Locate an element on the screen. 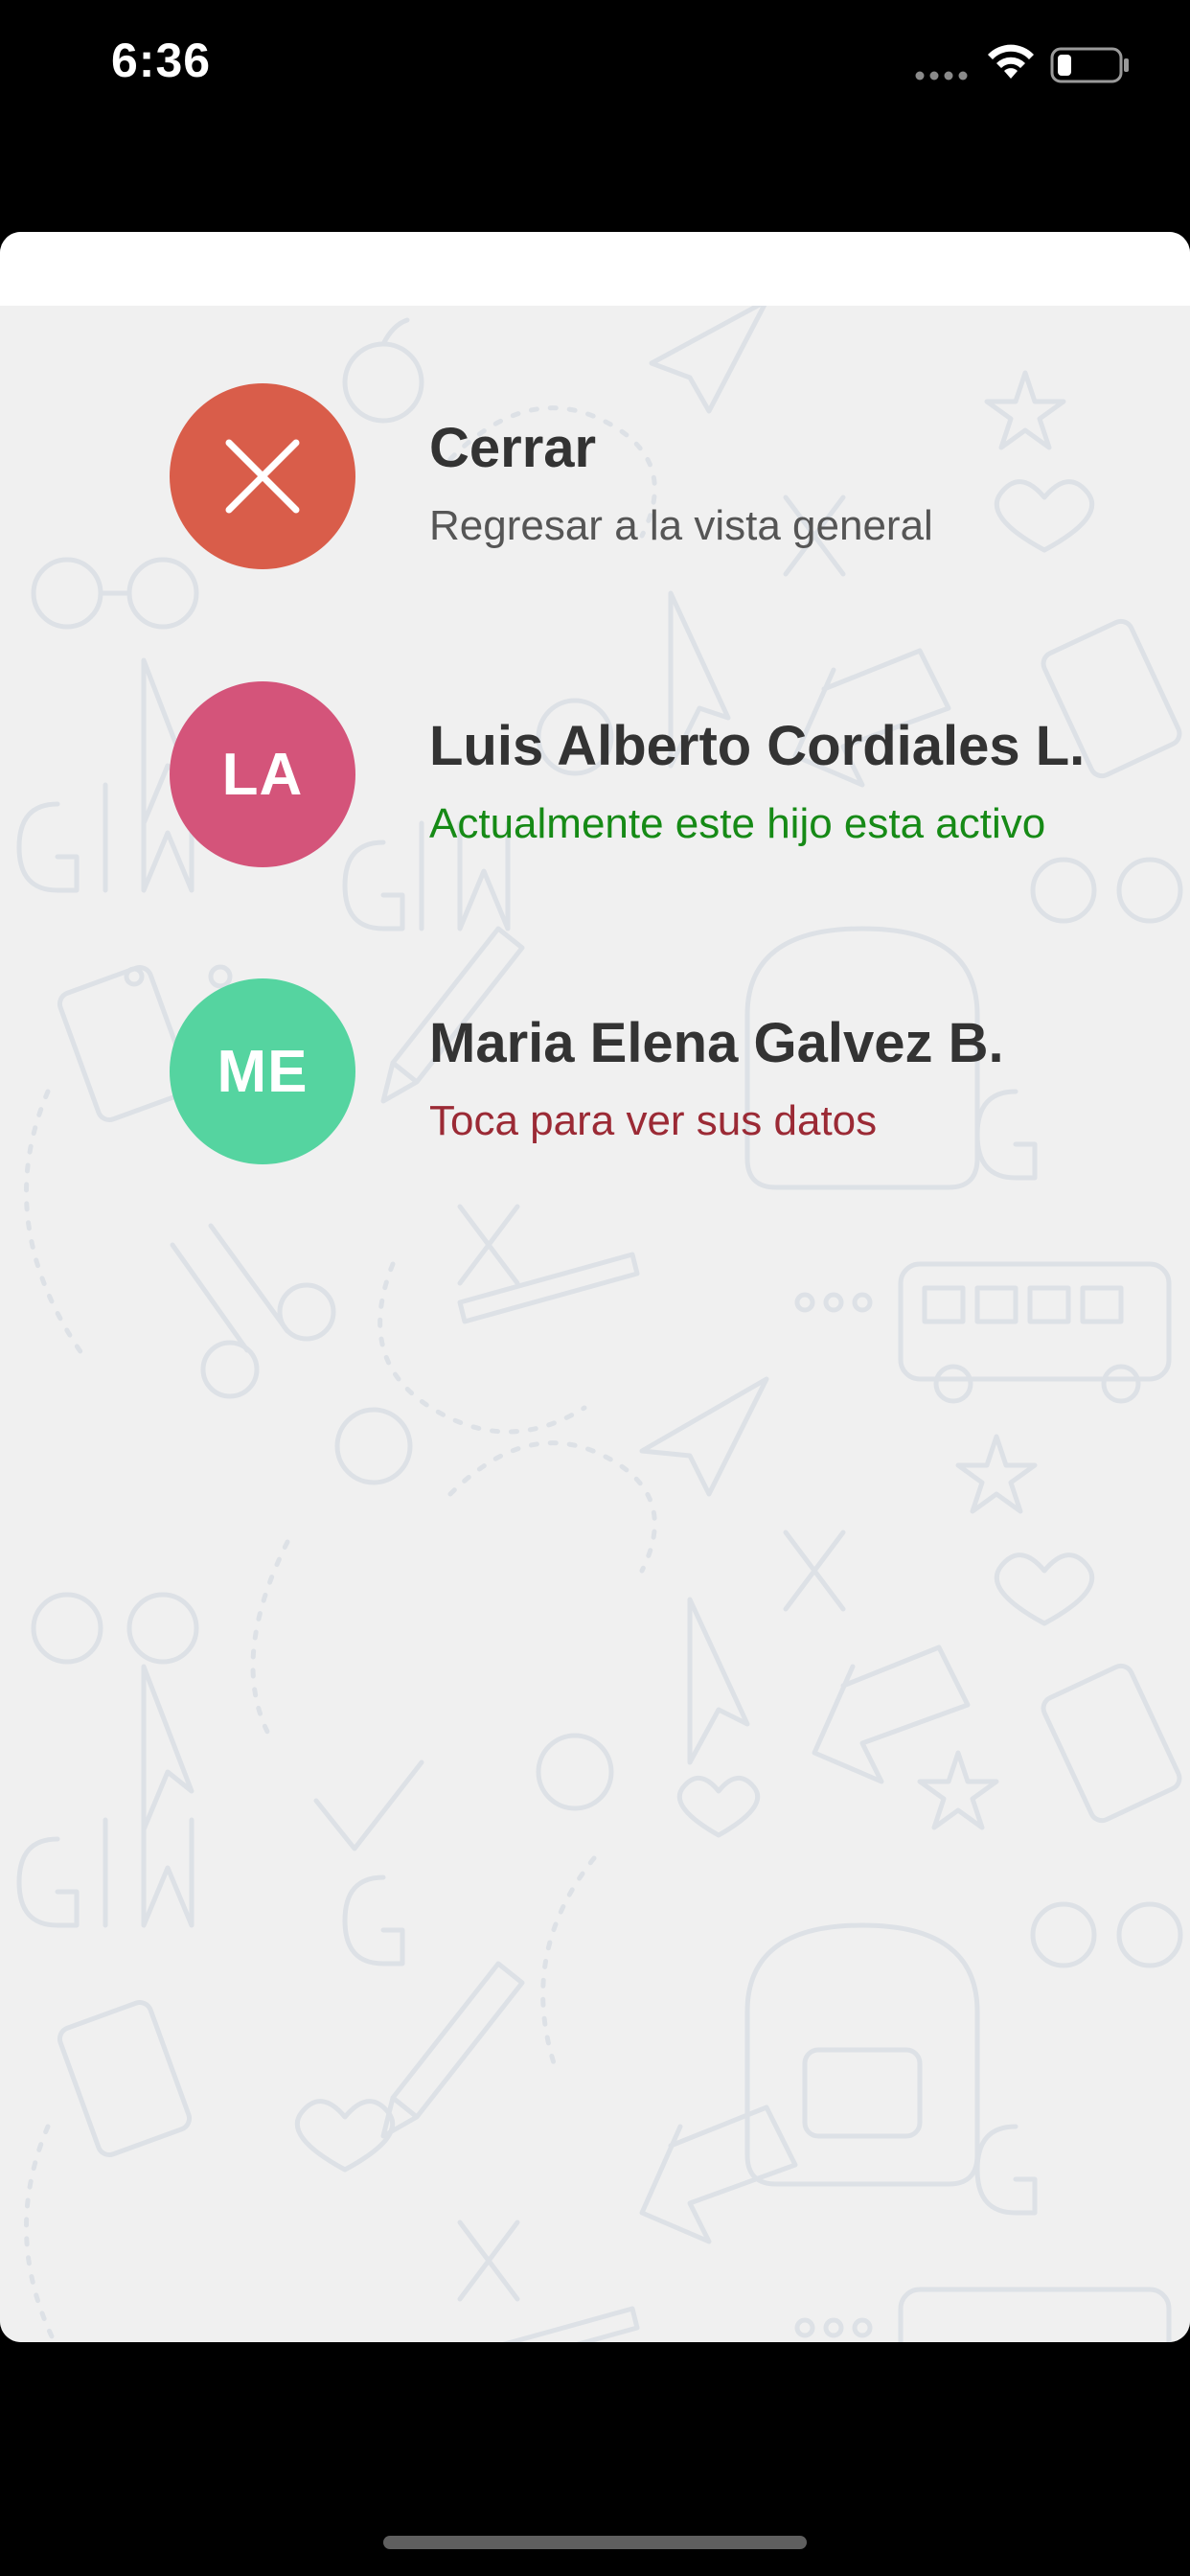 This screenshot has height=2576, width=1190. close-avatar is located at coordinates (263, 476).